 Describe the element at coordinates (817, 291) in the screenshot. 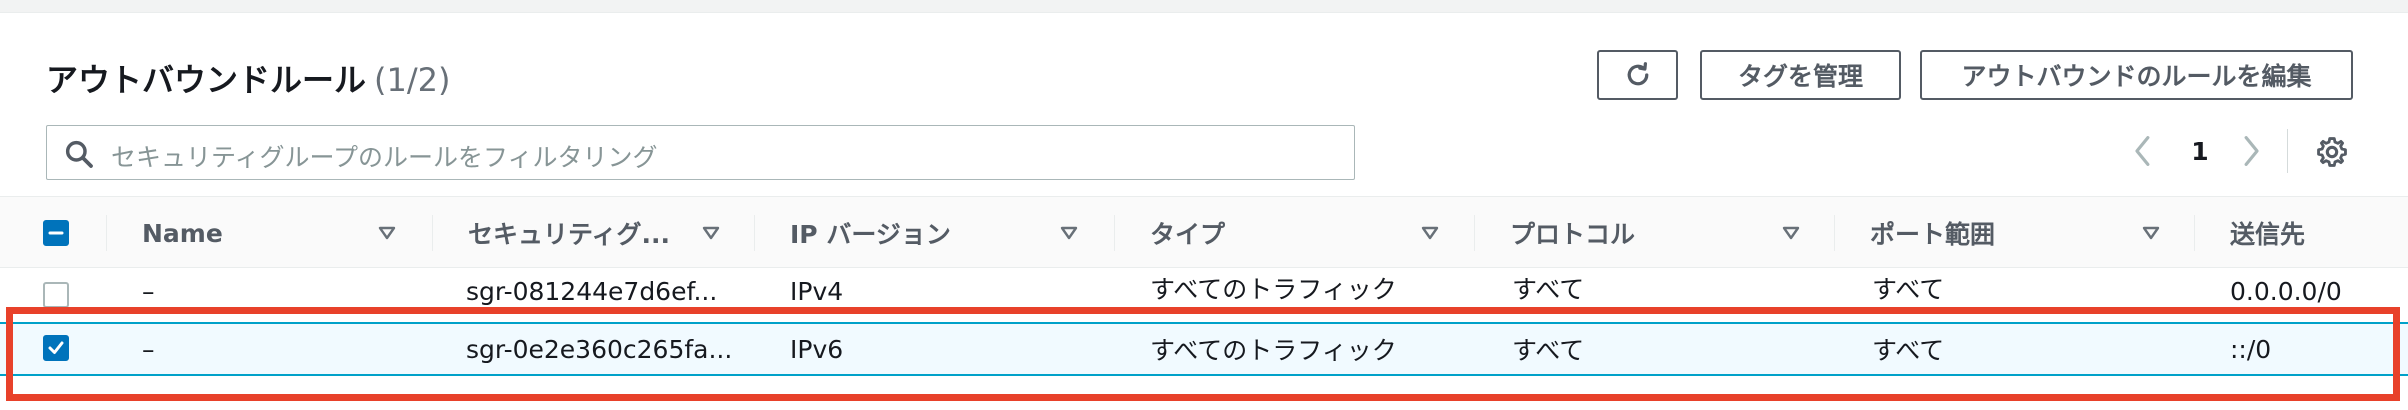

I see `cell-ip-version: IPv4` at that location.